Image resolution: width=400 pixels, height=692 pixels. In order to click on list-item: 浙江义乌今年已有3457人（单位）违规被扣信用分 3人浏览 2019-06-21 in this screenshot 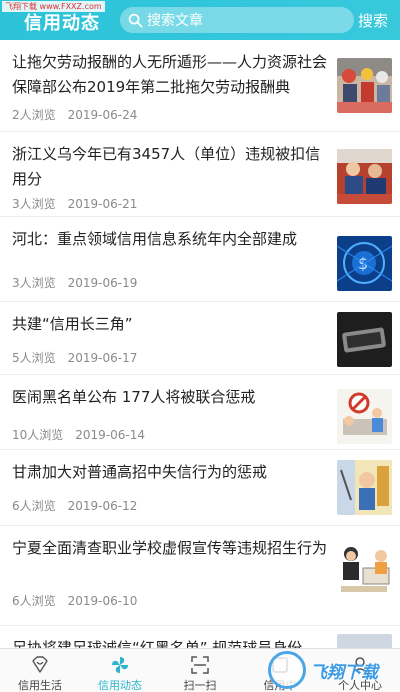, I will do `click(200, 174)`.